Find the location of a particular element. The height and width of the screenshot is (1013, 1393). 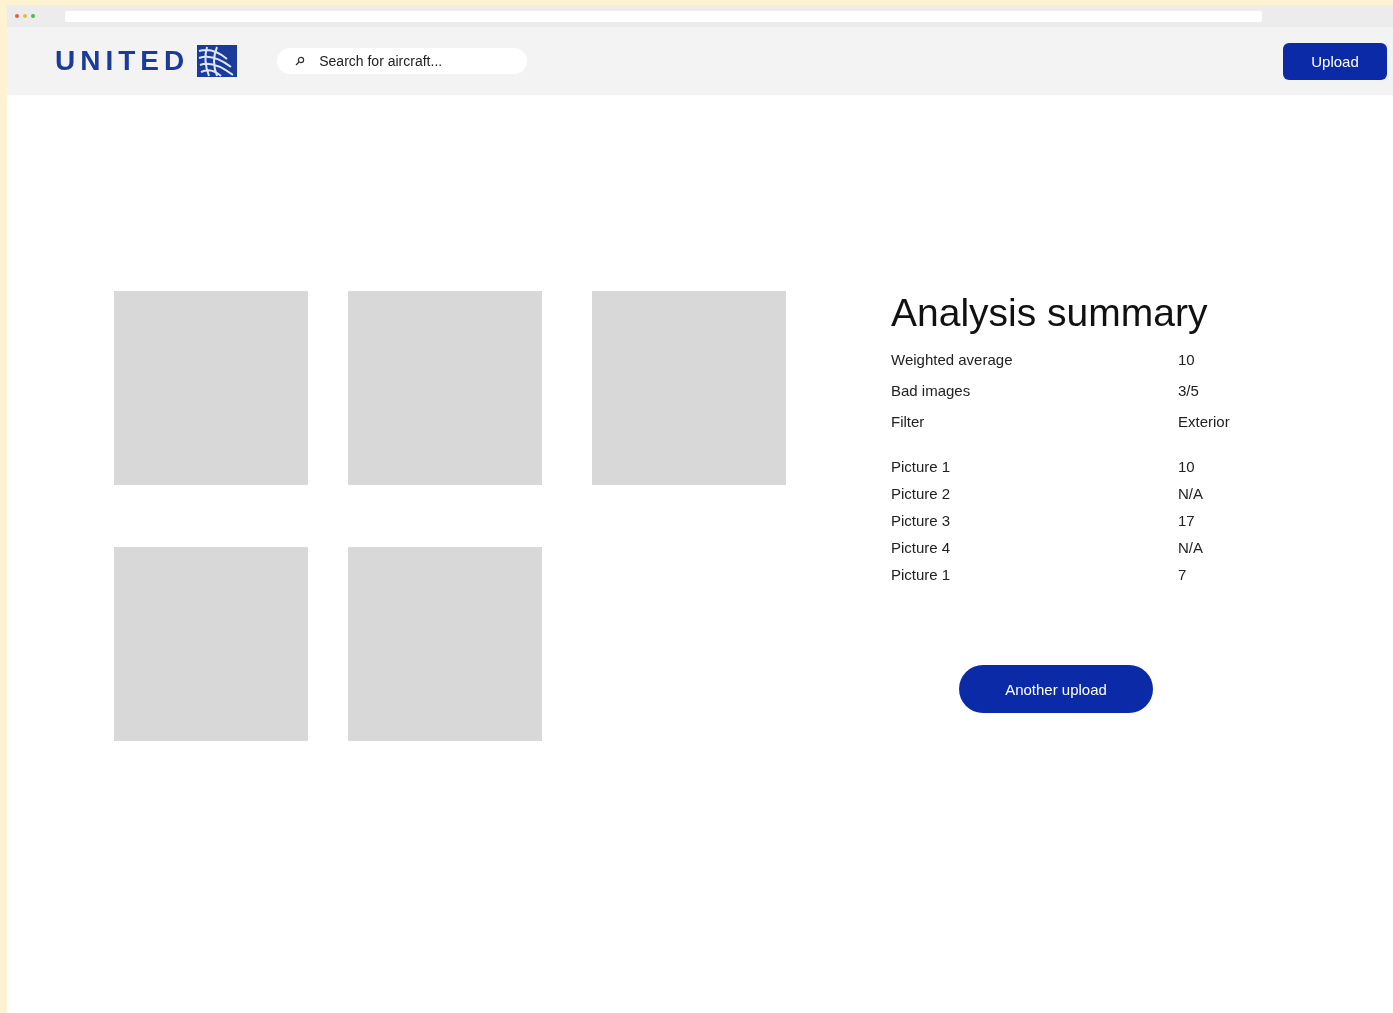

picture-score: 10 is located at coordinates (1187, 466).